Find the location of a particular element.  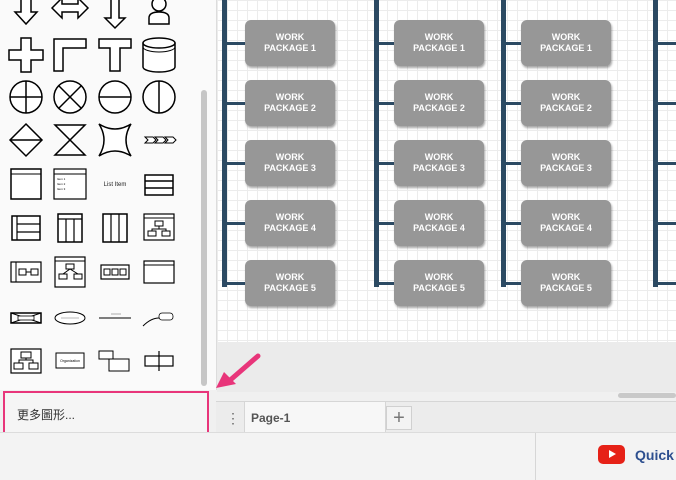

container-link-shape-icon is located at coordinates (26, 272).